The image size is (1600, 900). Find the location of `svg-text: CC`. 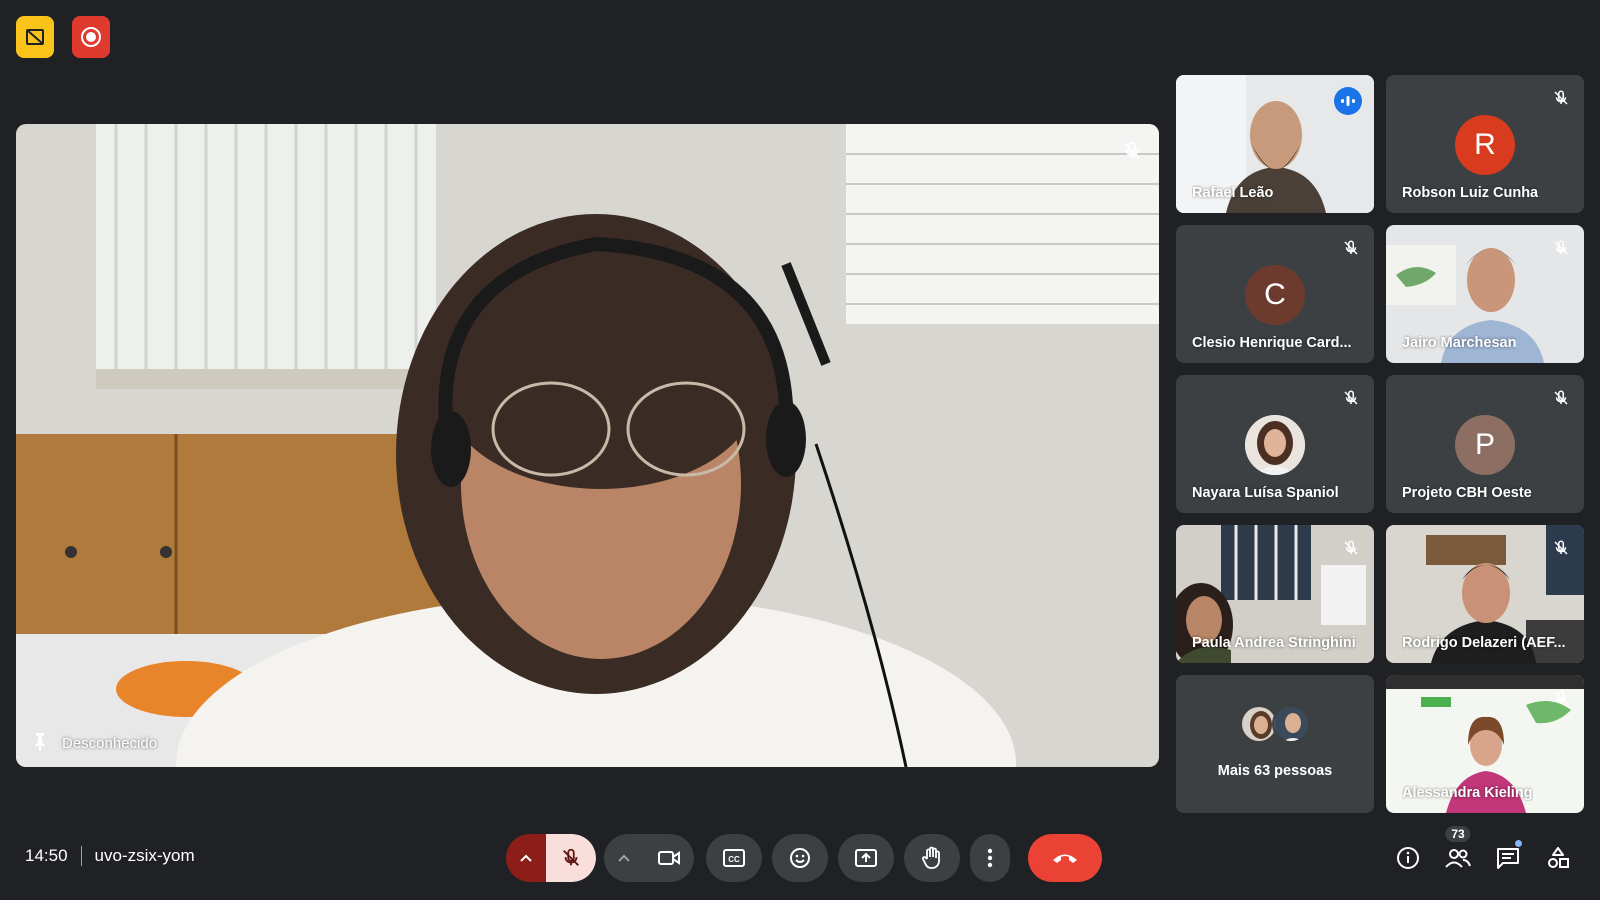

svg-text: CC is located at coordinates (734, 859).